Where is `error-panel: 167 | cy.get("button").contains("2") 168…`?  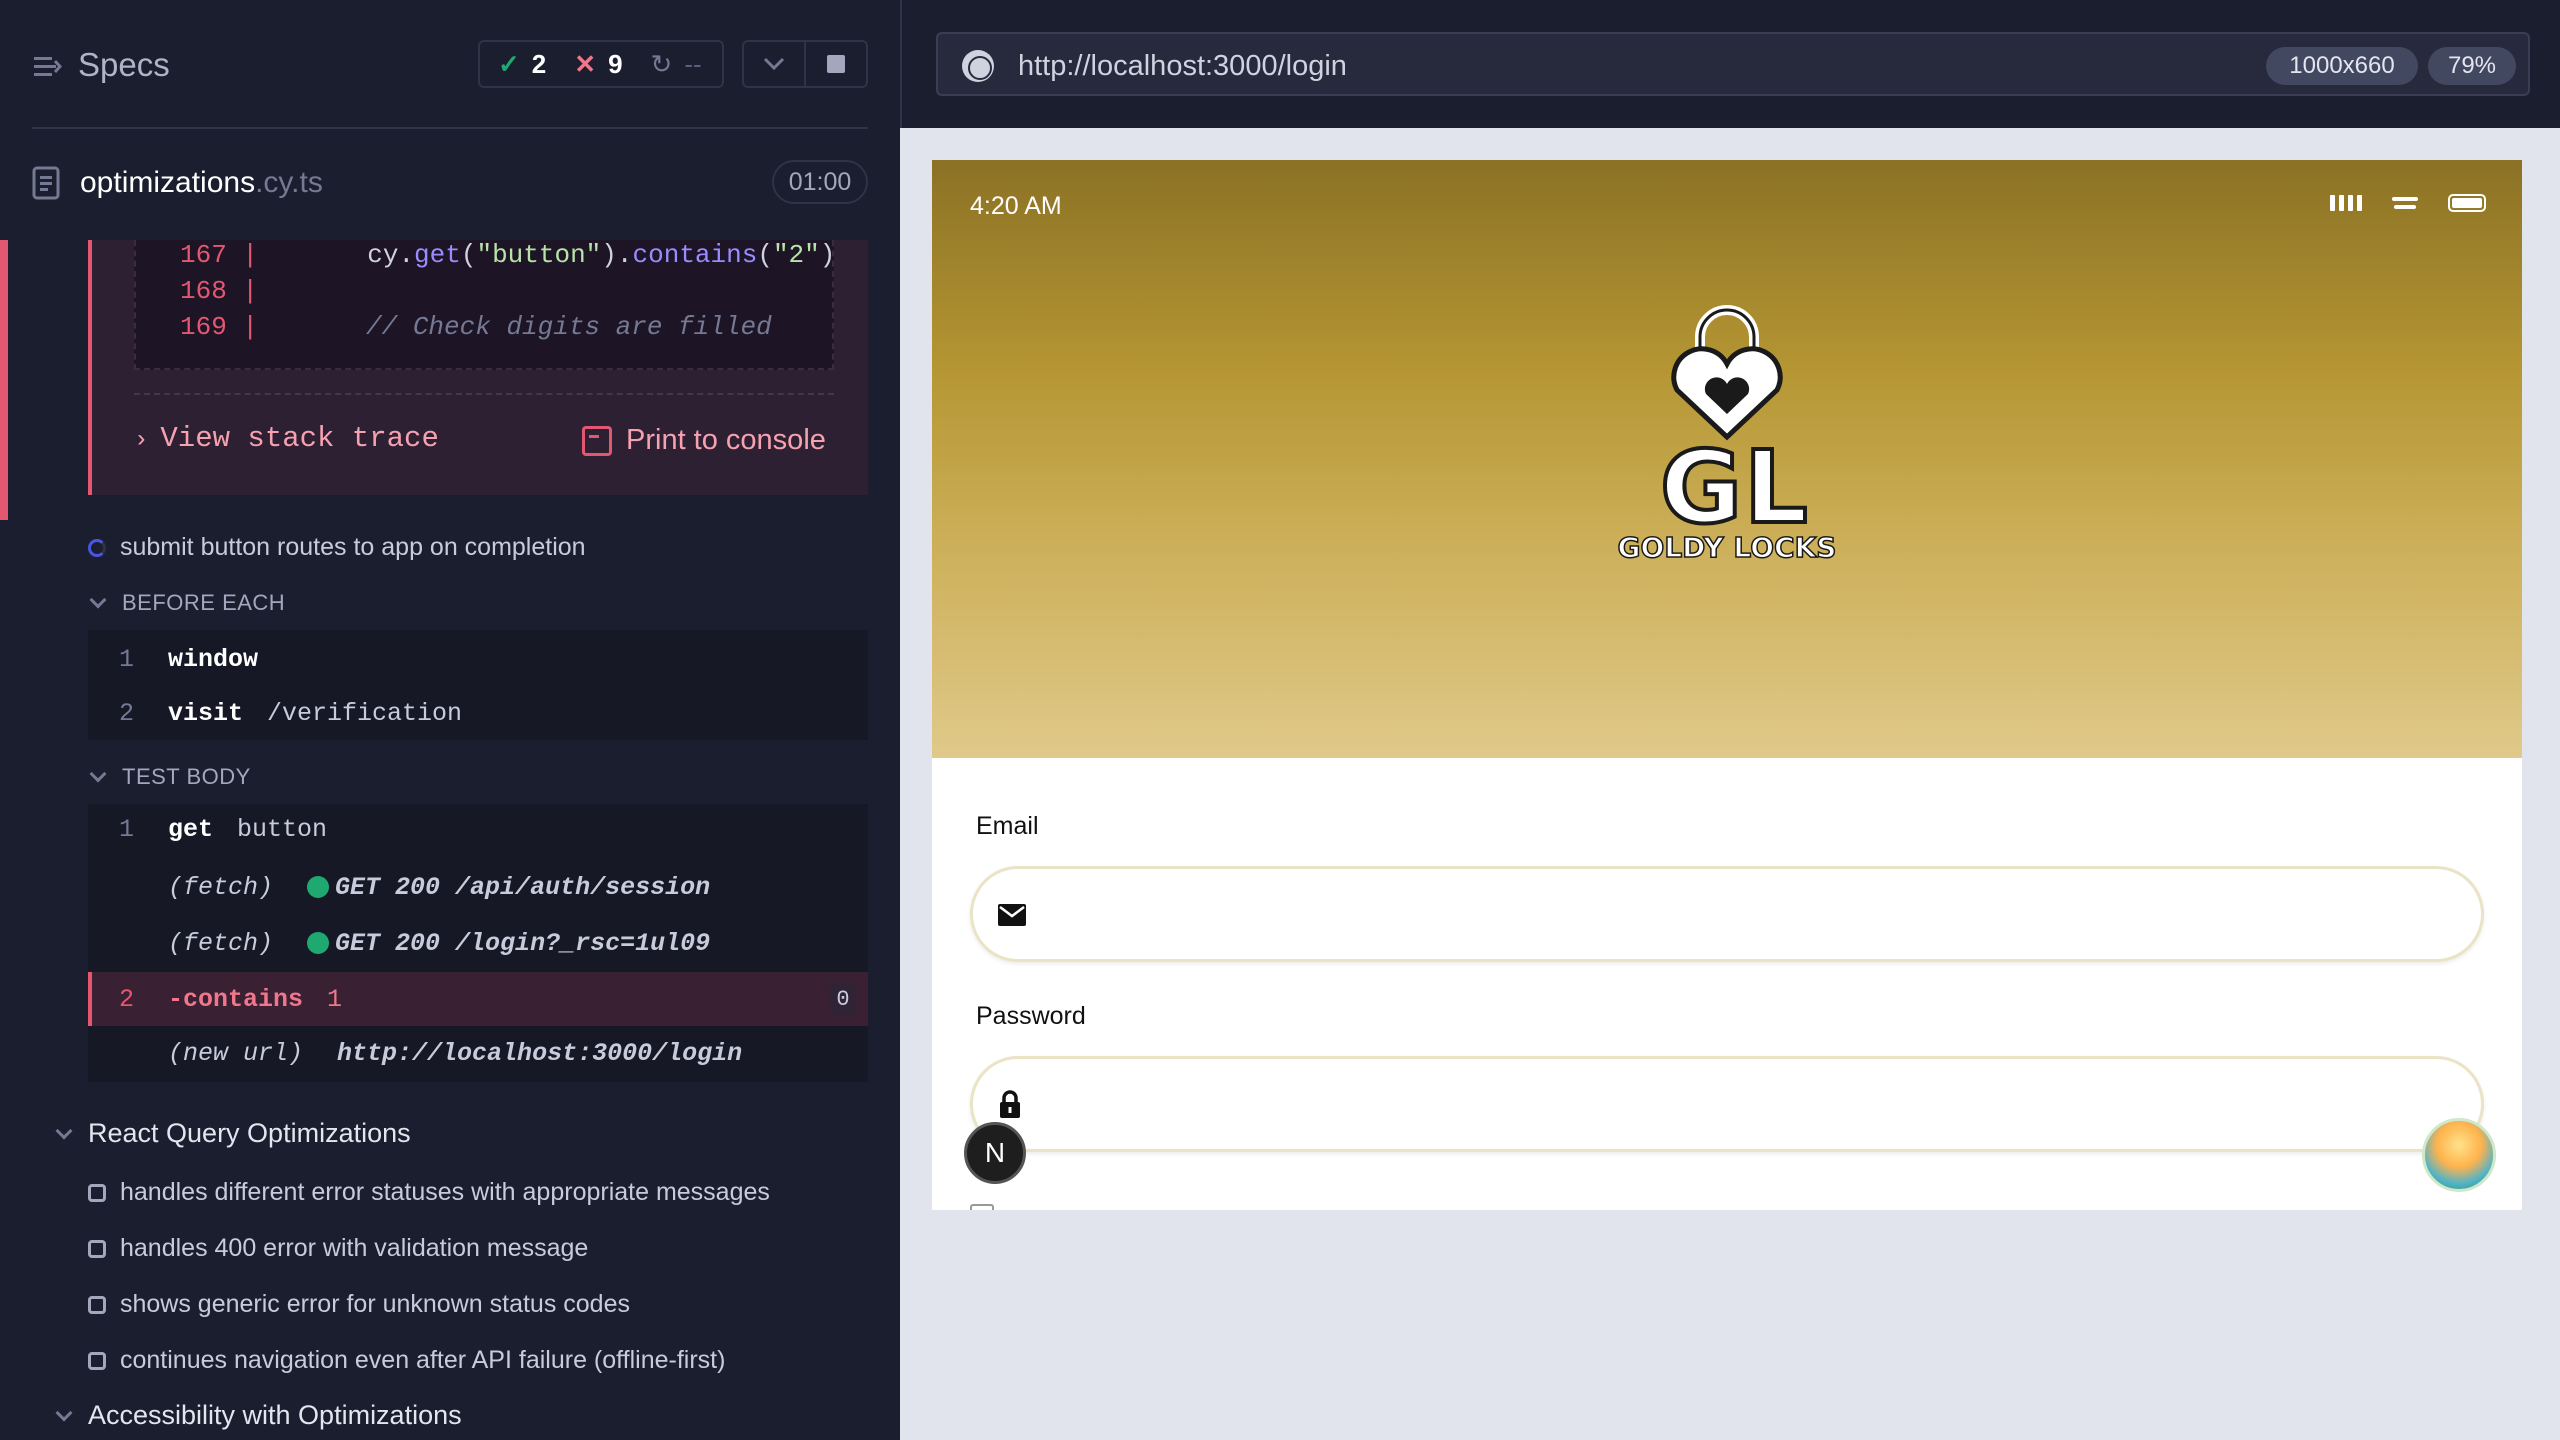
error-panel: 167 | cy.get("button").contains("2") 168… is located at coordinates (478, 367).